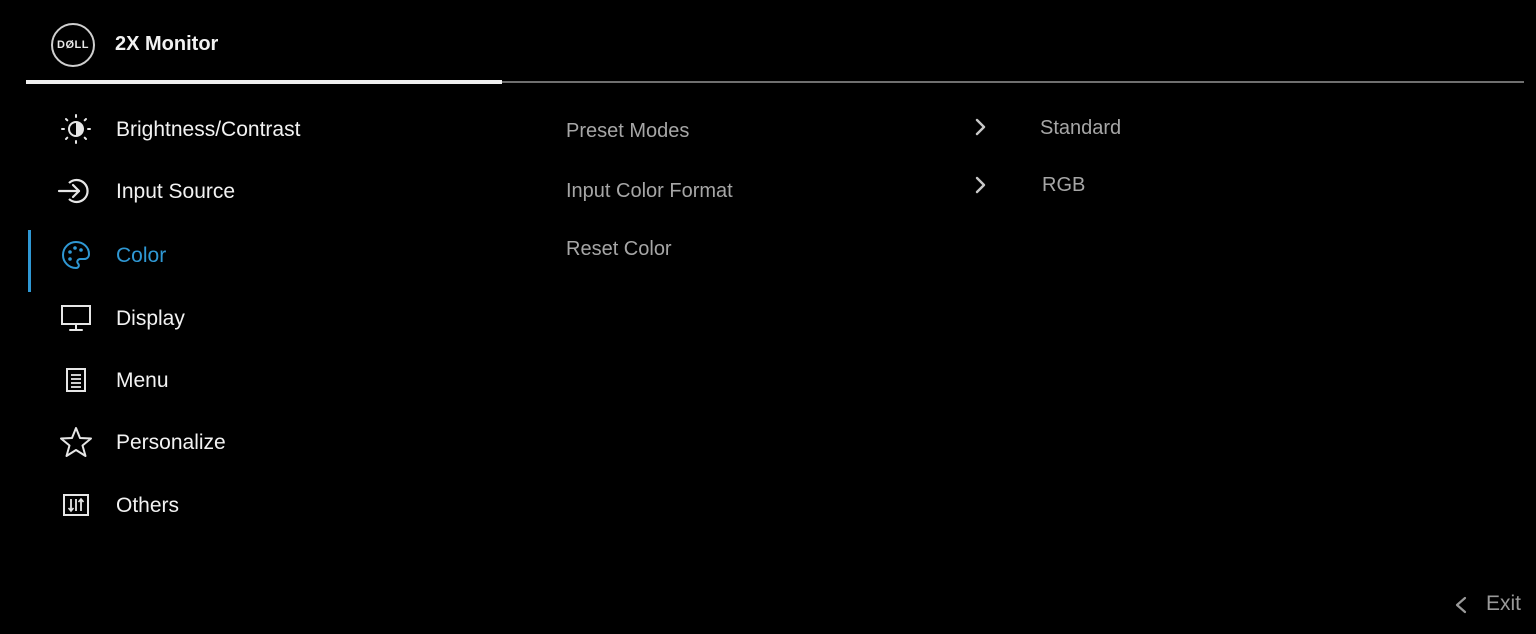  I want to click on sidebar-item-label: Brightness/Contrast, so click(208, 129).